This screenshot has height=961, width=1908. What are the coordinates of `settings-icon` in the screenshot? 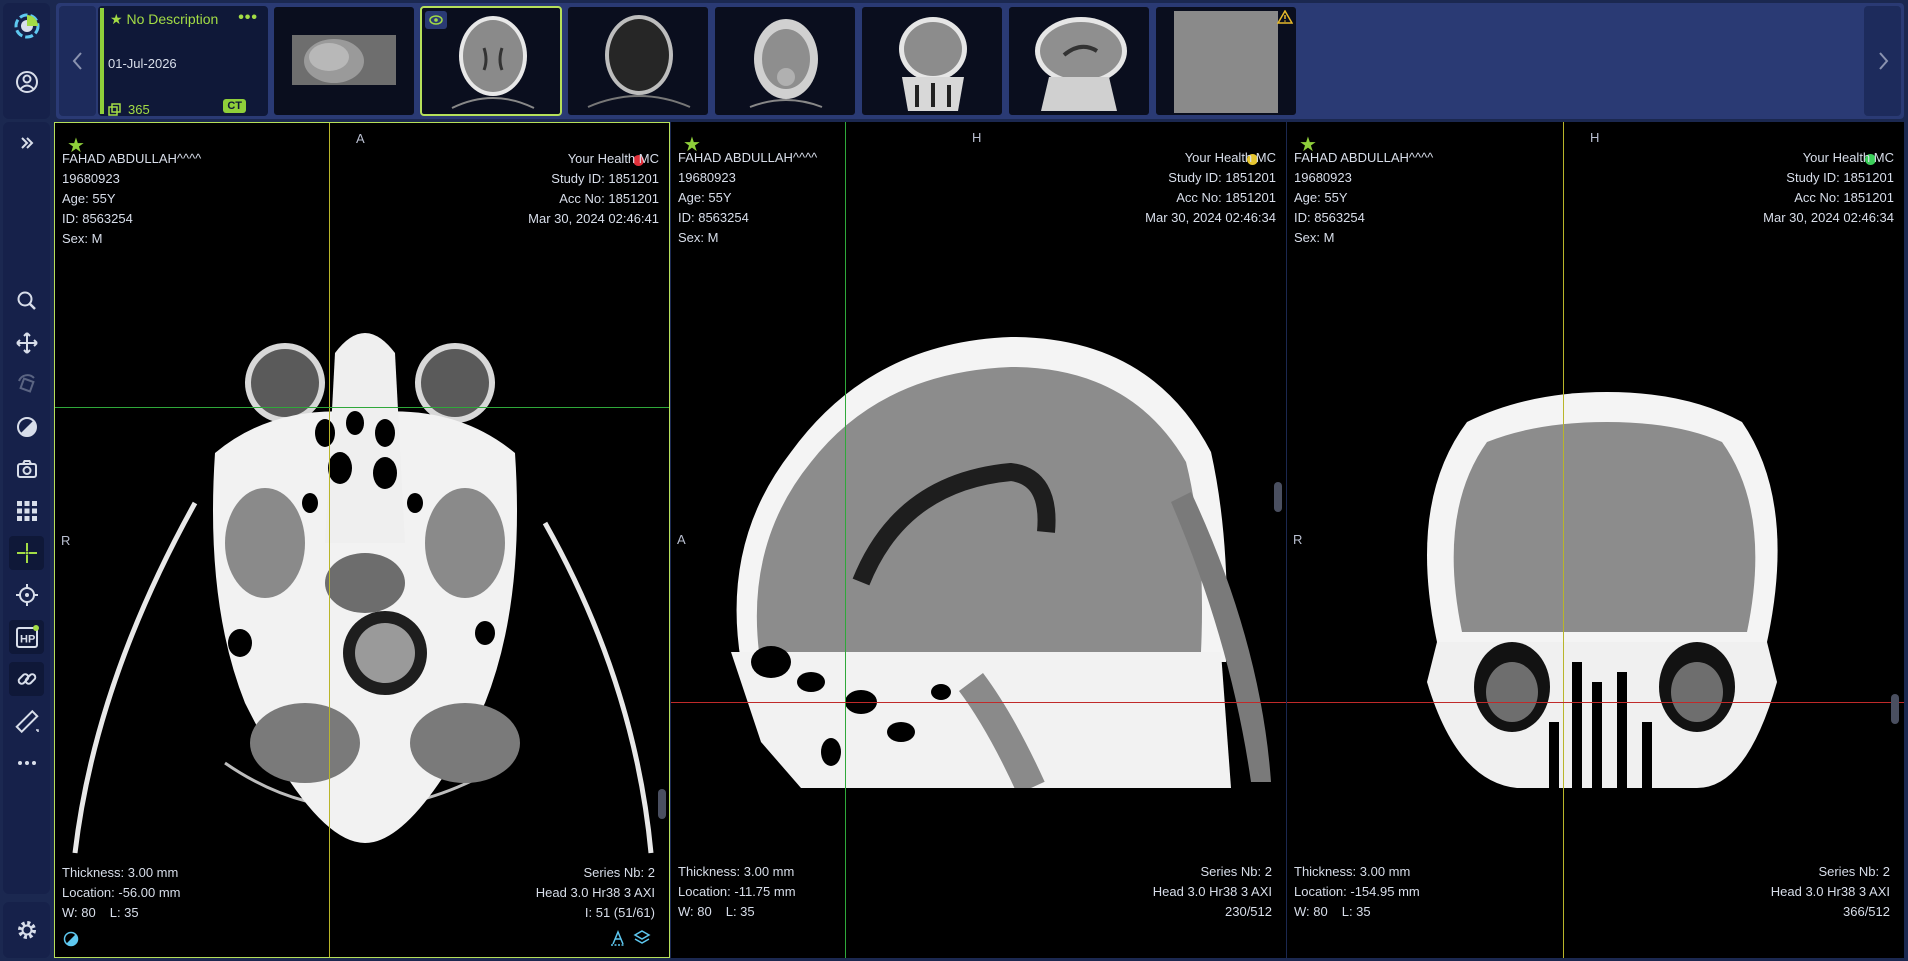 It's located at (26, 930).